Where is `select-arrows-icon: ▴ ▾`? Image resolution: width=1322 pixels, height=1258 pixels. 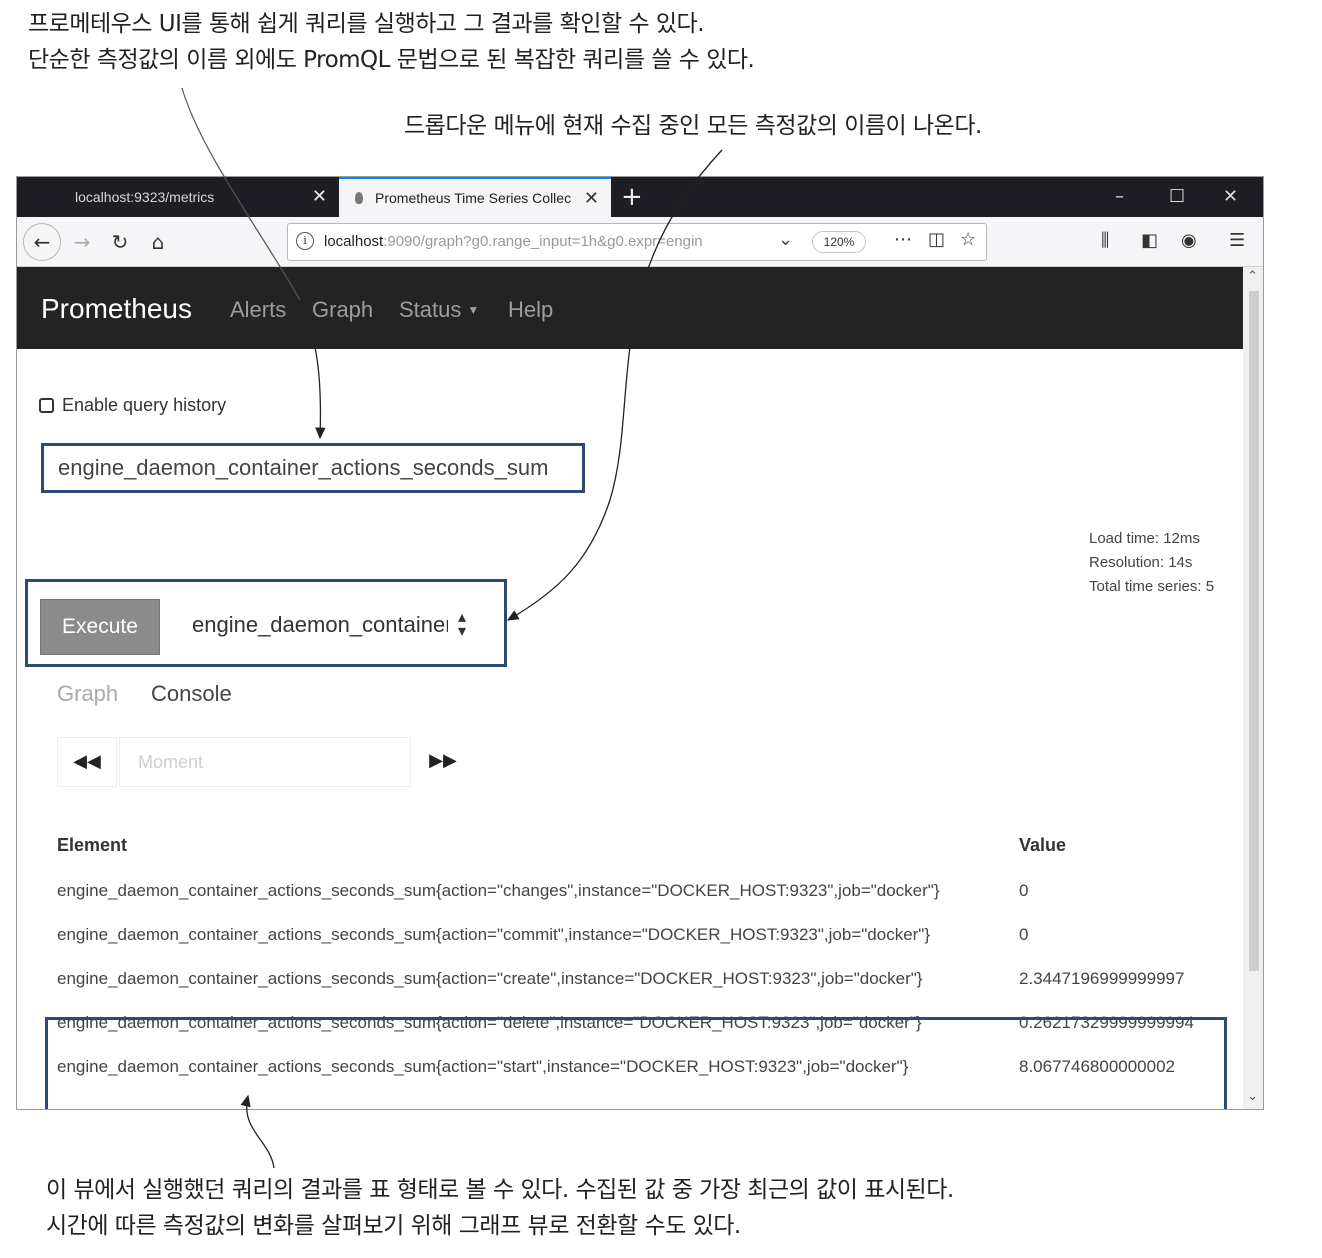
select-arrows-icon: ▴ ▾ is located at coordinates (462, 624).